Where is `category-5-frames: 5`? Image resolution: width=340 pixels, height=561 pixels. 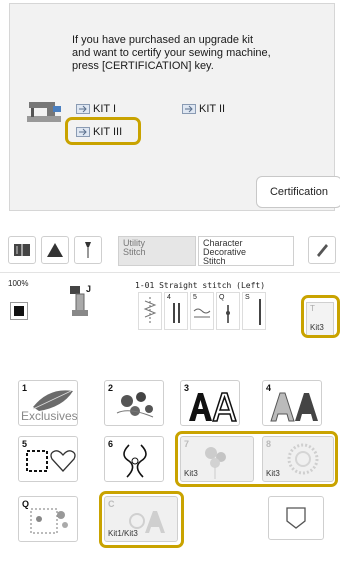 category-5-frames: 5 is located at coordinates (48, 459).